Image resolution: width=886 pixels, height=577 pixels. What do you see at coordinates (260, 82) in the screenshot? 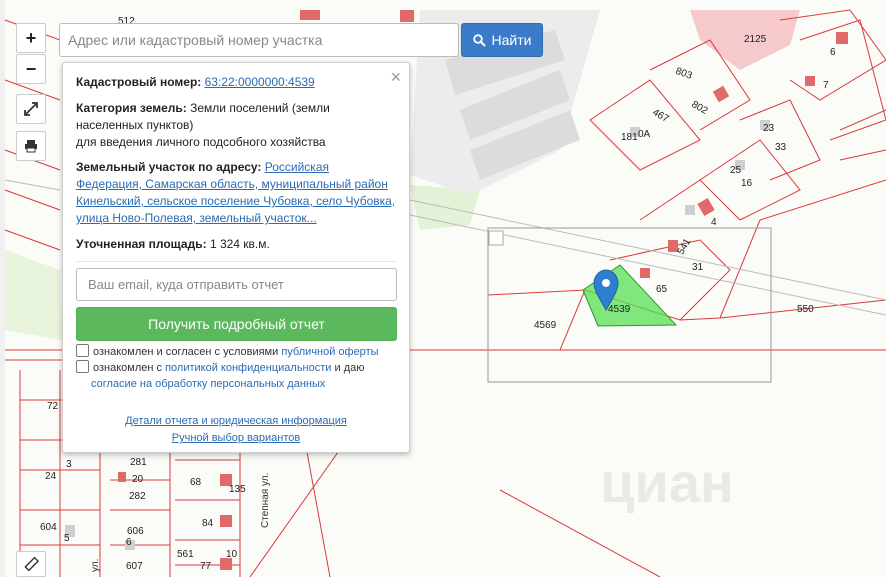
I see `cadastral-number-link: 63:22:0000000:4539` at bounding box center [260, 82].